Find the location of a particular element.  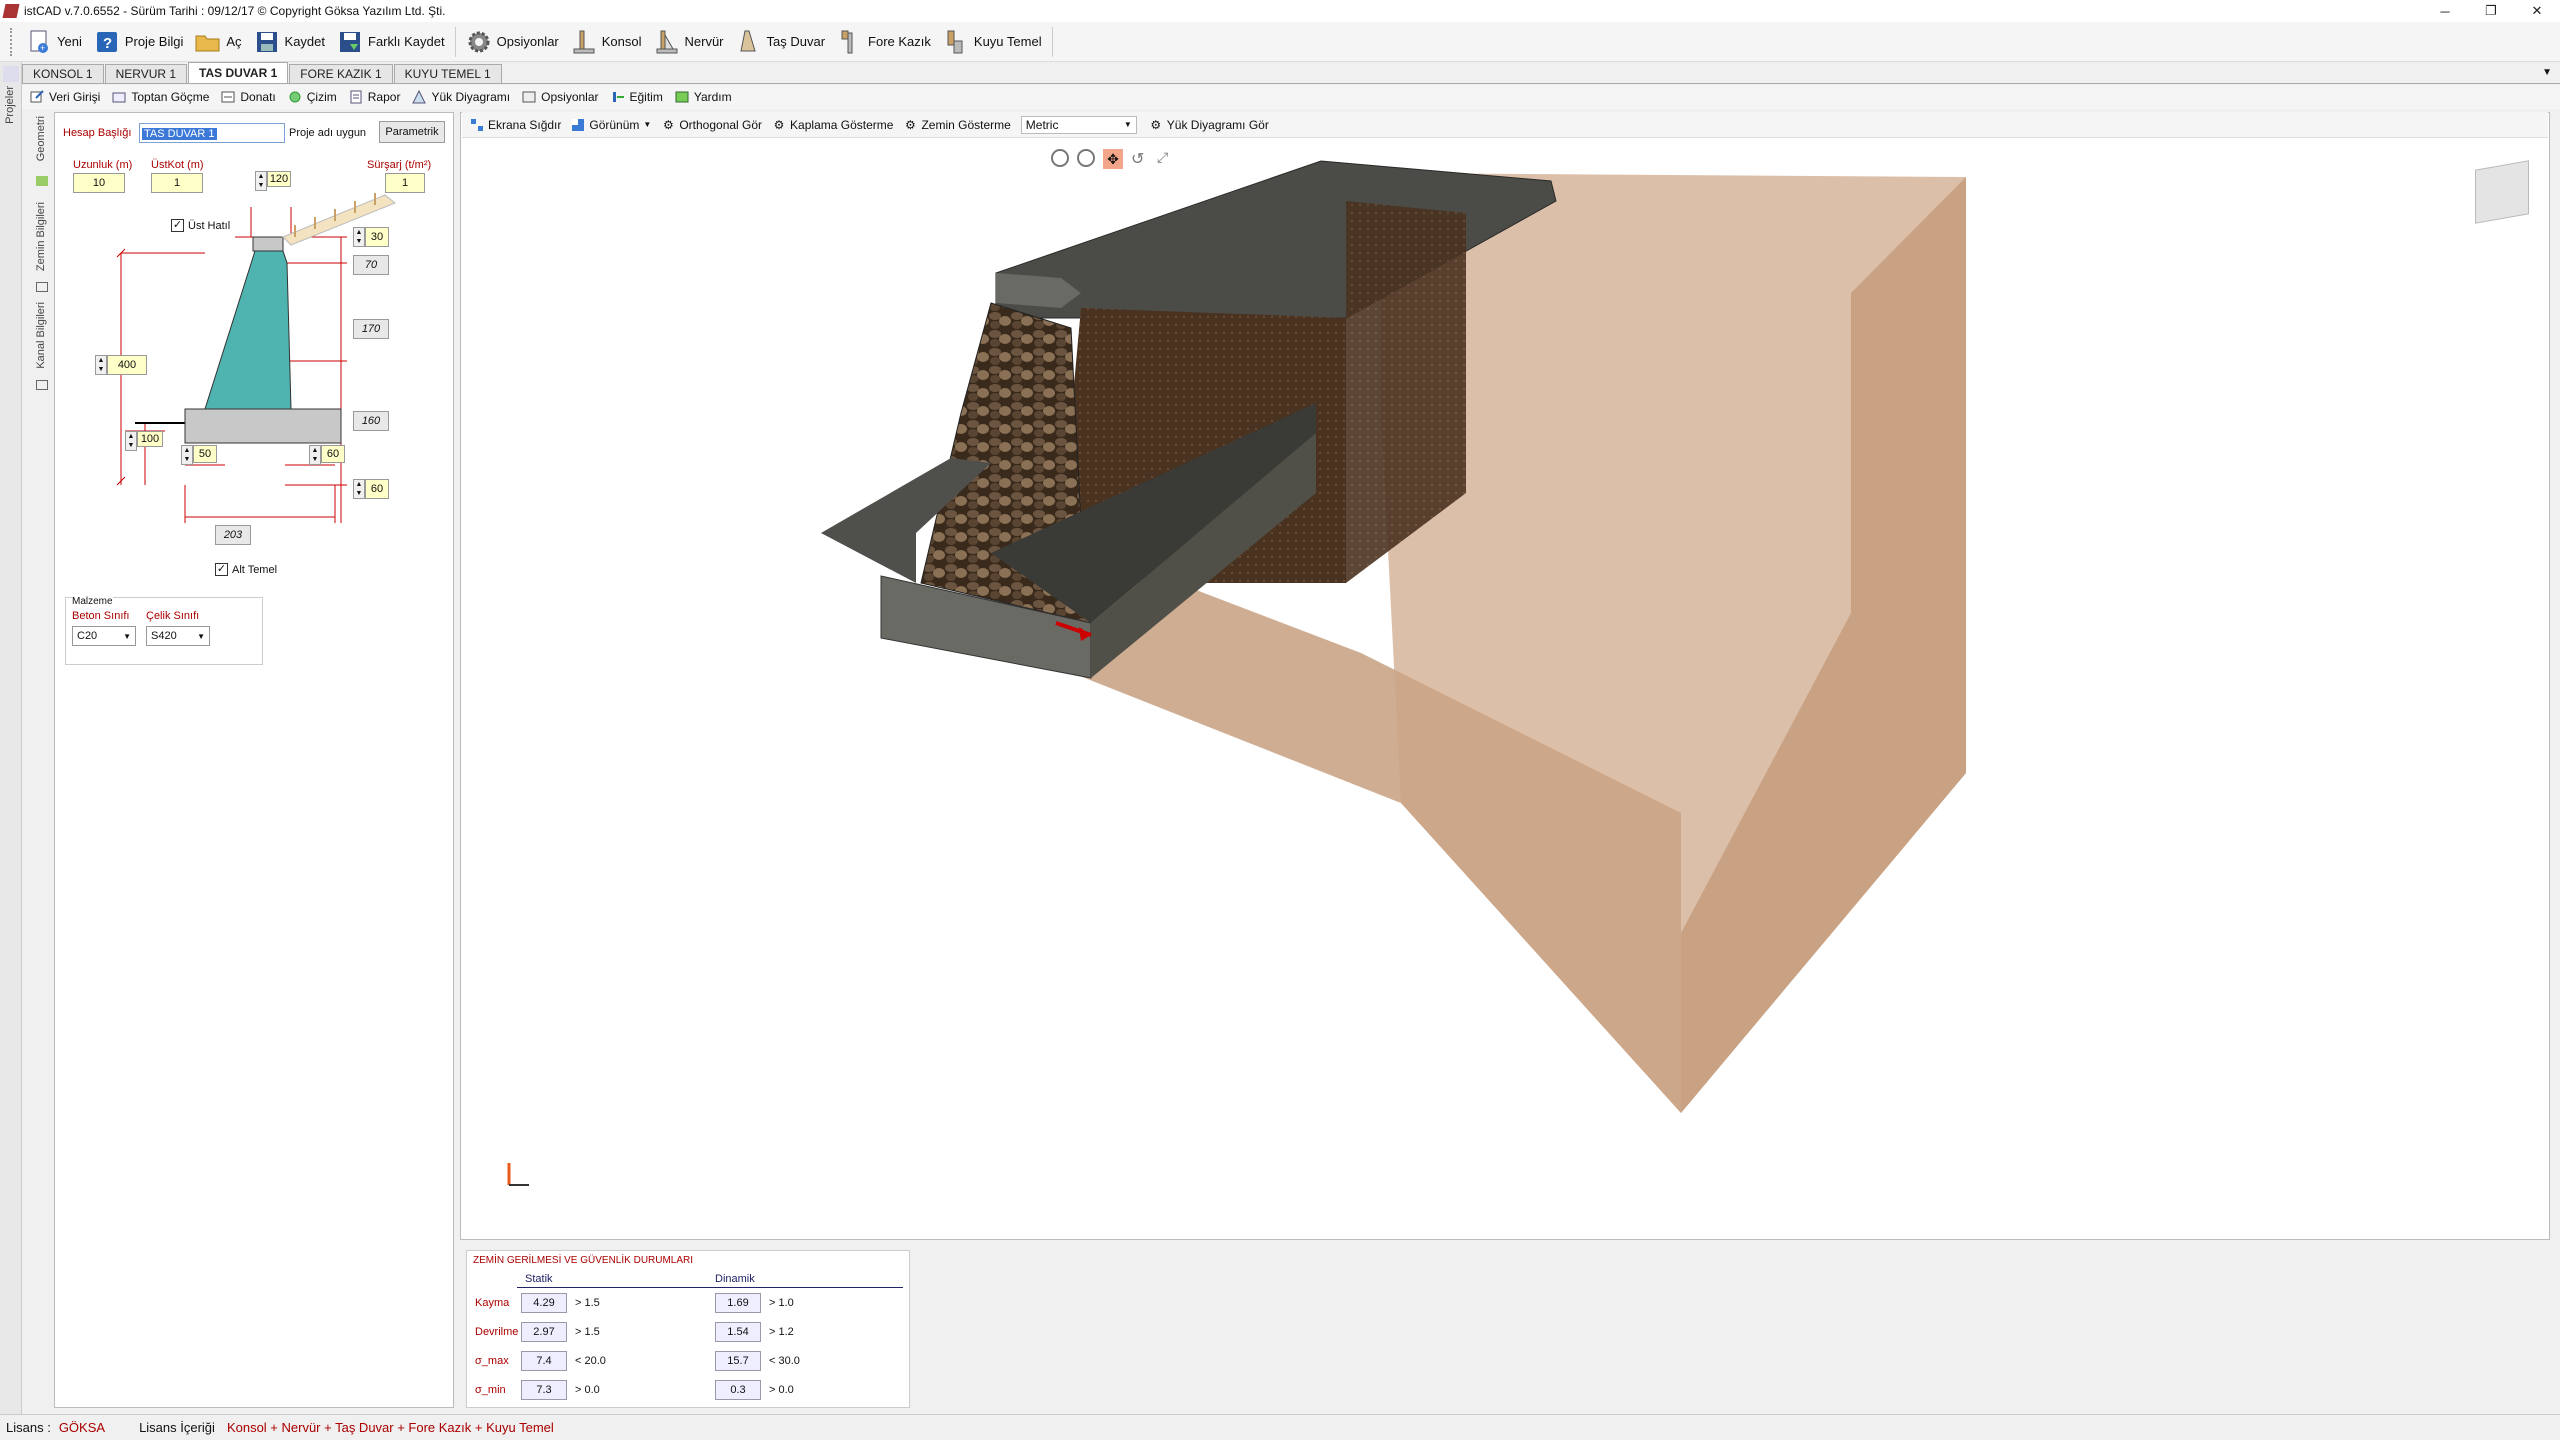

tab-kuyu-temel: KUYU TEMEL 1 is located at coordinates (447, 73).